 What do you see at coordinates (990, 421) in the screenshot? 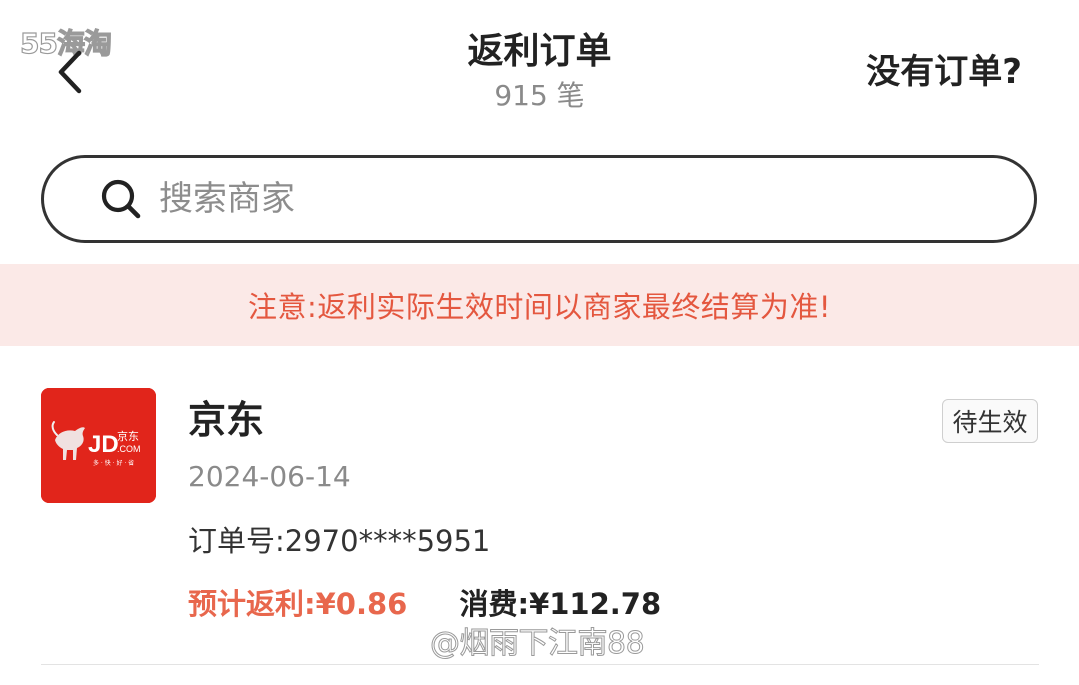
I see `status-badge: 待生效` at bounding box center [990, 421].